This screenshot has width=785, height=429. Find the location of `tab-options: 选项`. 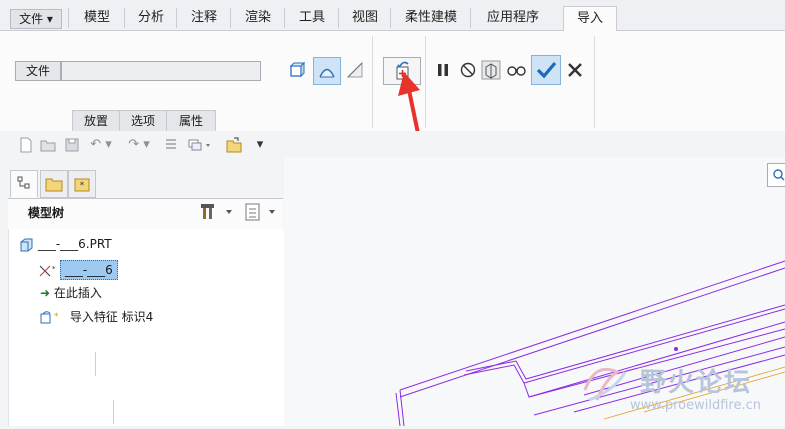

tab-options: 选项 is located at coordinates (143, 121).